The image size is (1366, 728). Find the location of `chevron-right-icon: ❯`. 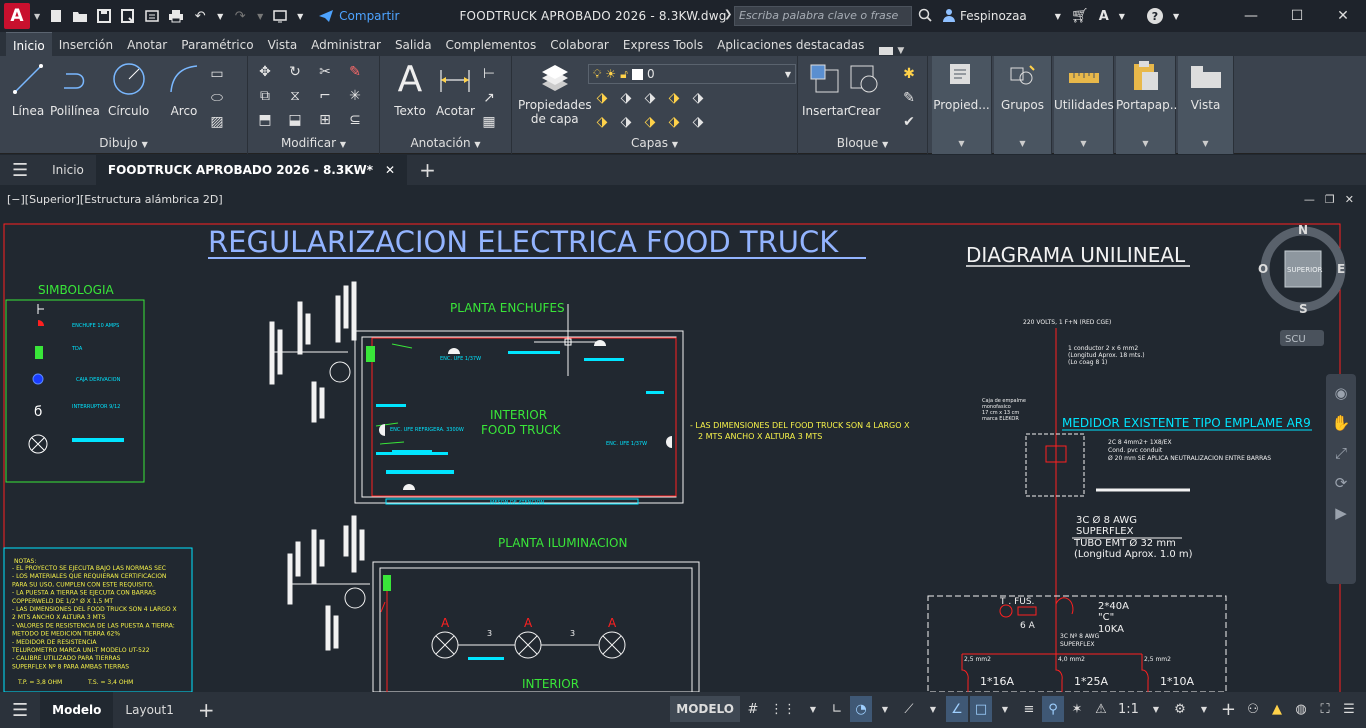

chevron-right-icon: ❯ is located at coordinates (728, 14).